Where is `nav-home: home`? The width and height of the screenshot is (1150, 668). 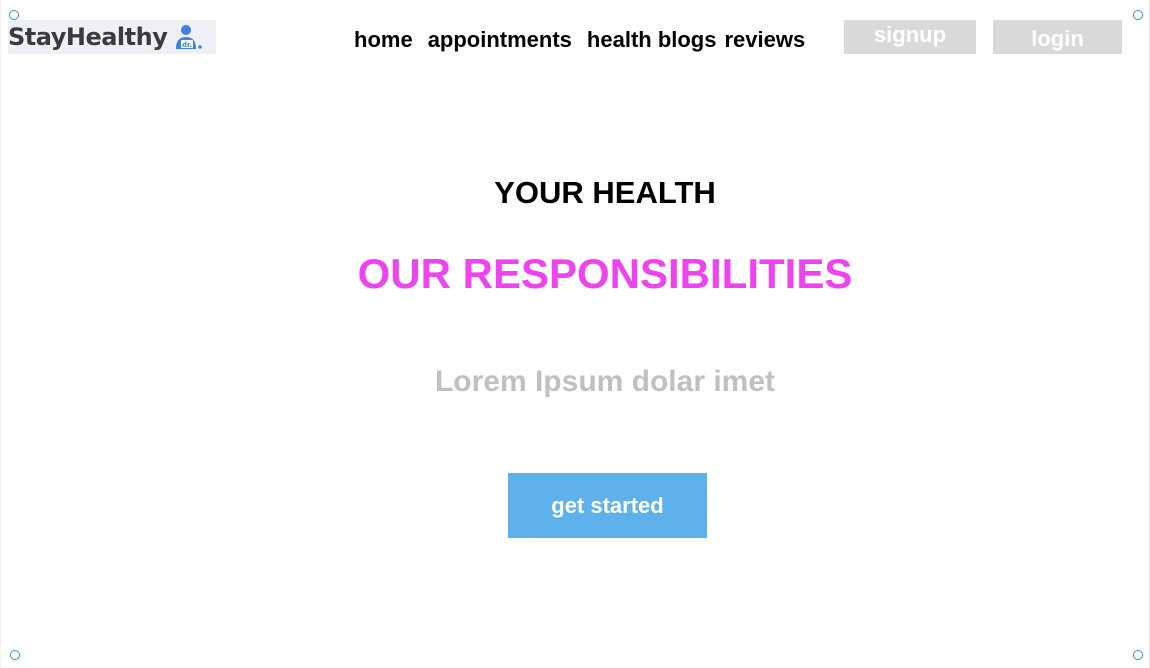 nav-home: home is located at coordinates (383, 40).